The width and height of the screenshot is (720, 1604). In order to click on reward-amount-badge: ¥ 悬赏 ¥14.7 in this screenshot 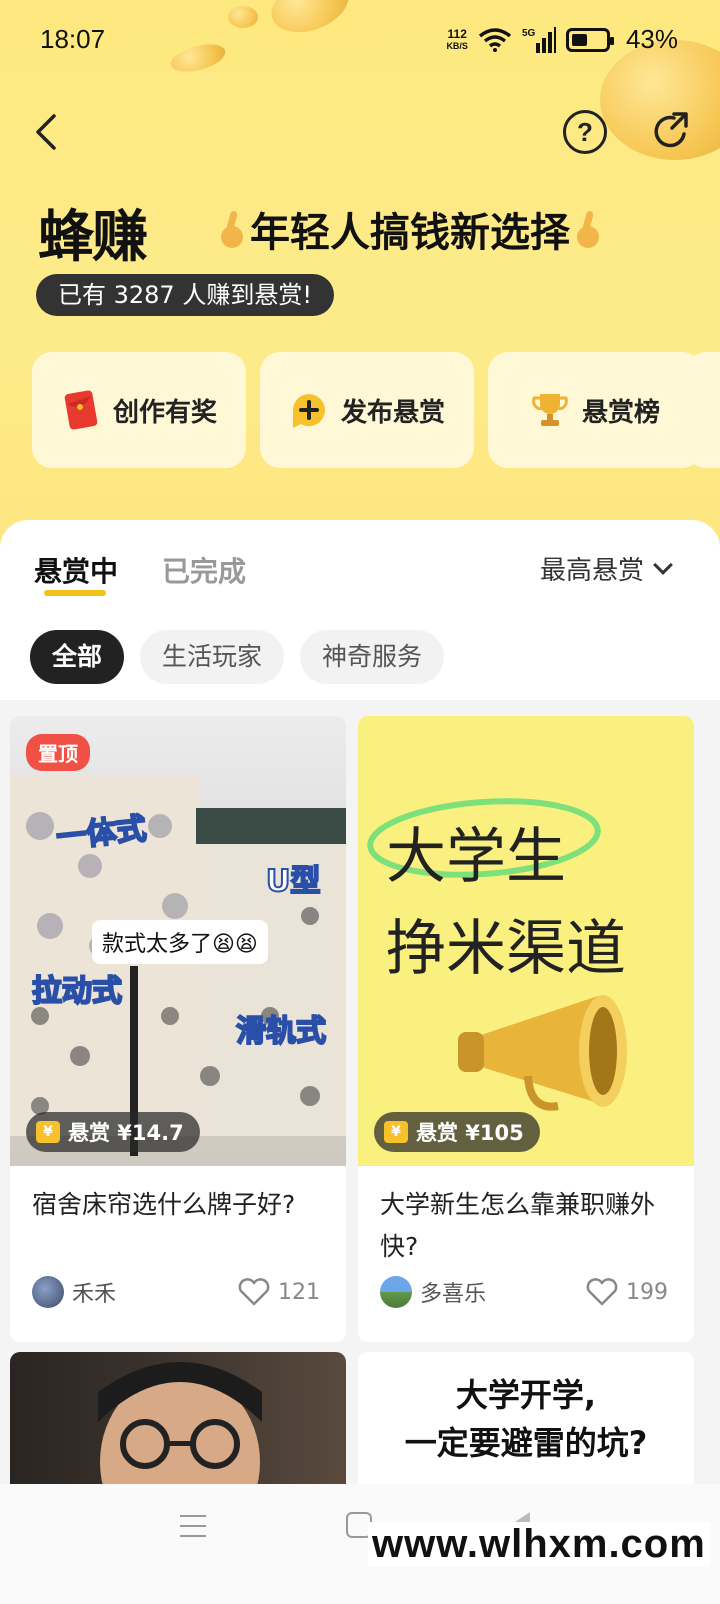, I will do `click(113, 1132)`.